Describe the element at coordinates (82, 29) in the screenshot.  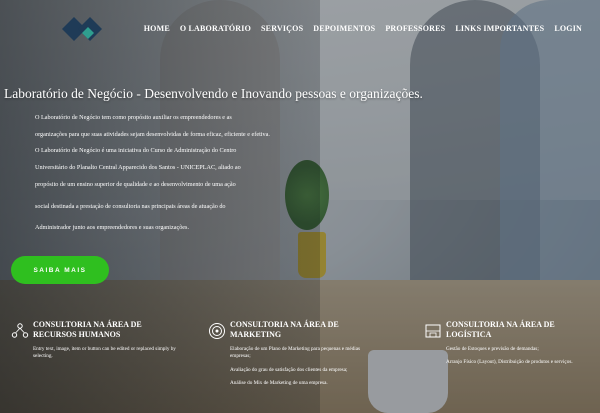
I see `diamond-logo-icon` at that location.